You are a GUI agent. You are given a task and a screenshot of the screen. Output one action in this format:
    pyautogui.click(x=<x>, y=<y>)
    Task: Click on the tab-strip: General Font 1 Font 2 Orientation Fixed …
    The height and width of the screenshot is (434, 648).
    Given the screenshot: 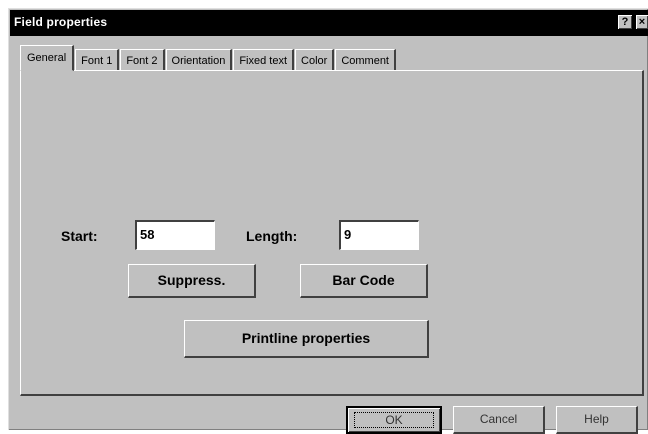 What is the action you would take?
    pyautogui.click(x=208, y=58)
    